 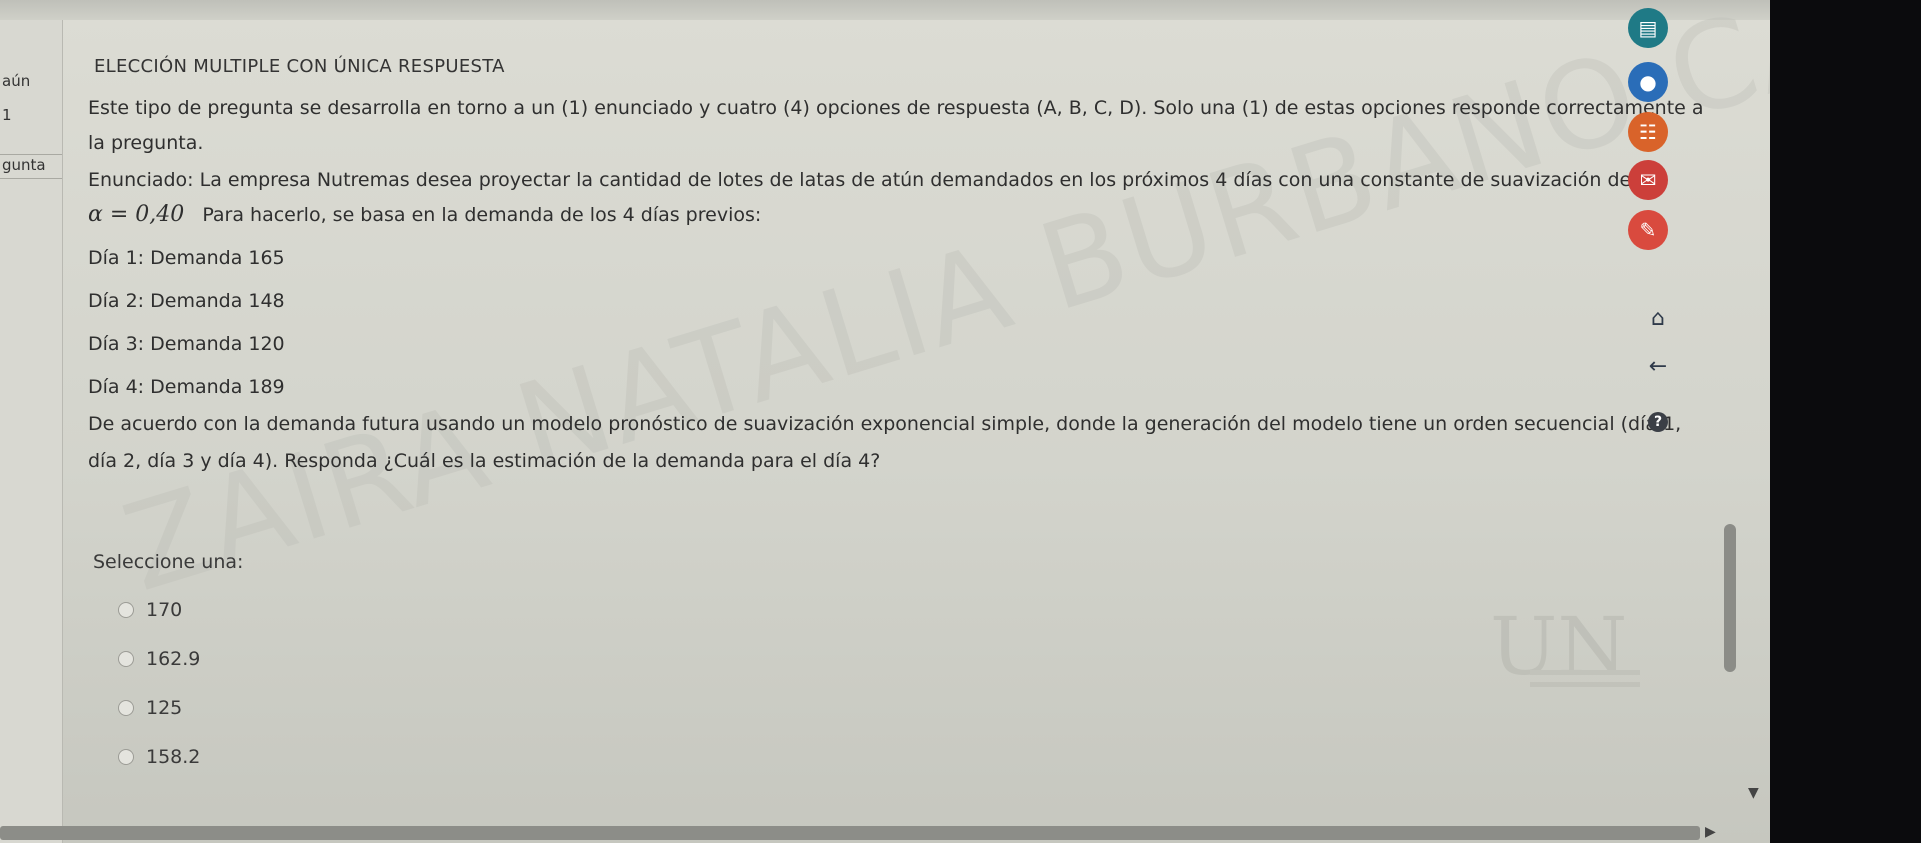 I want to click on demand-day-1: Día 1: Demanda 165, so click(x=186, y=258).